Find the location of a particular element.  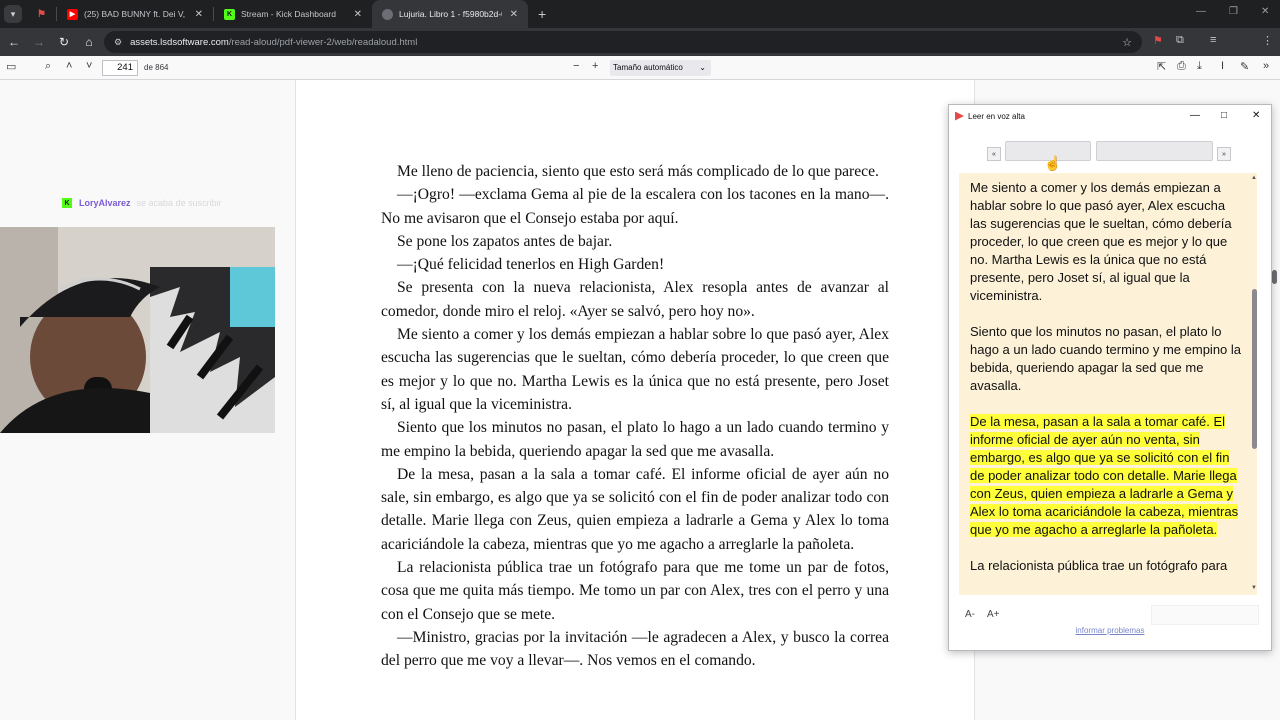

reload-icon: ↻ is located at coordinates (64, 42).